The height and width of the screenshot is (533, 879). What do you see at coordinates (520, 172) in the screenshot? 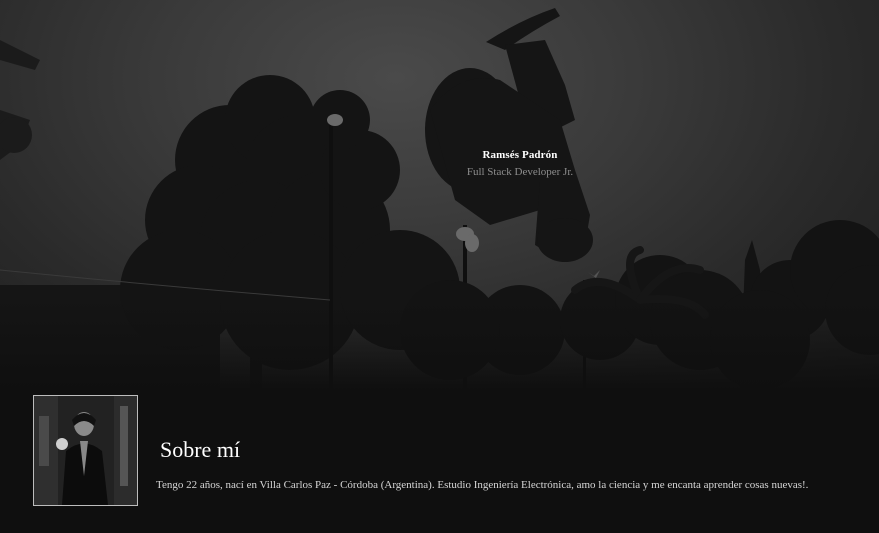
I see `hero-role: Full Stack Developer Jr.` at bounding box center [520, 172].